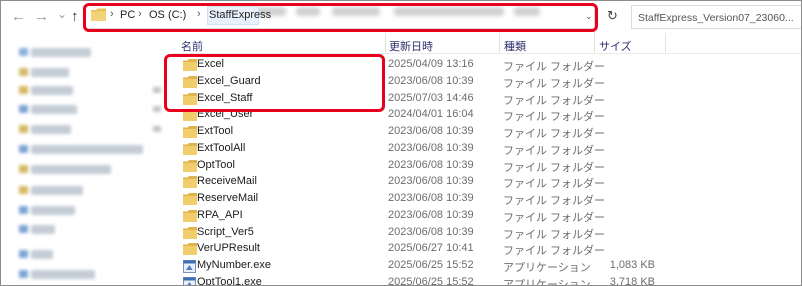 The image size is (802, 286). Describe the element at coordinates (340, 17) in the screenshot. I see `address-bar-highlight-box` at that location.